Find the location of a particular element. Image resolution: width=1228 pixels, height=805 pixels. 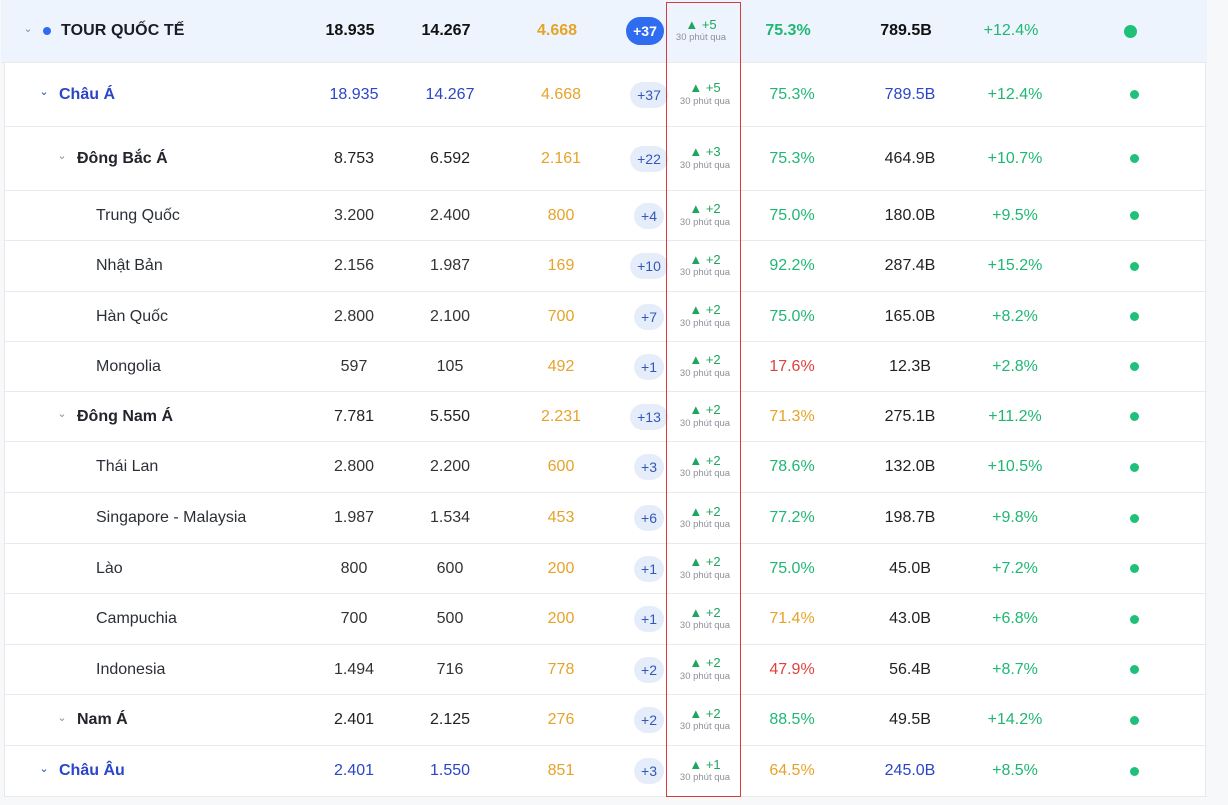

booked-value: 1.550 is located at coordinates (450, 770).